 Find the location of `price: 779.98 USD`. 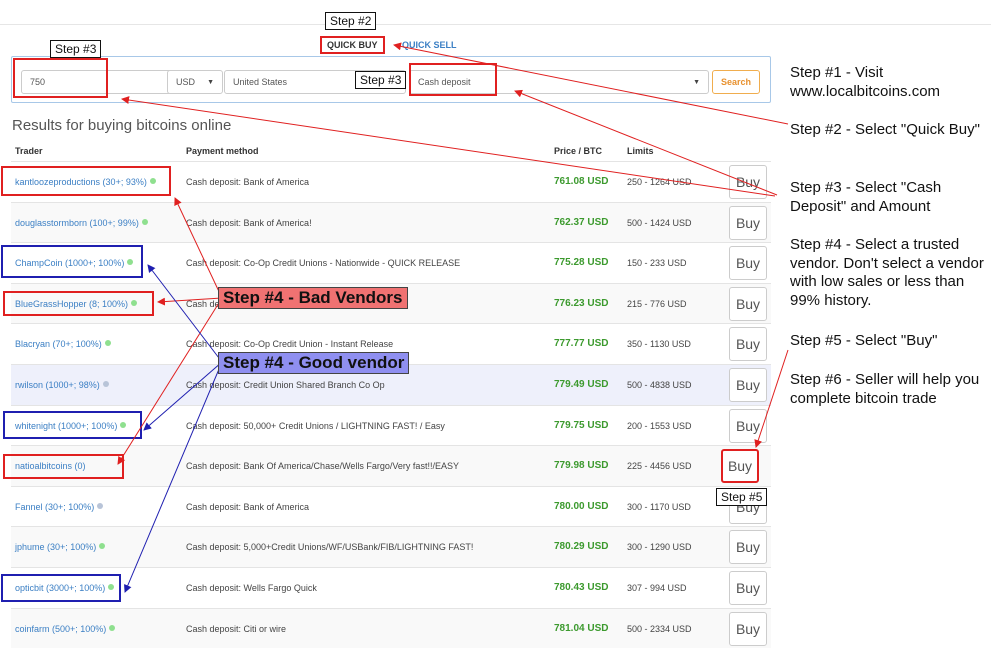

price: 779.98 USD is located at coordinates (581, 466).